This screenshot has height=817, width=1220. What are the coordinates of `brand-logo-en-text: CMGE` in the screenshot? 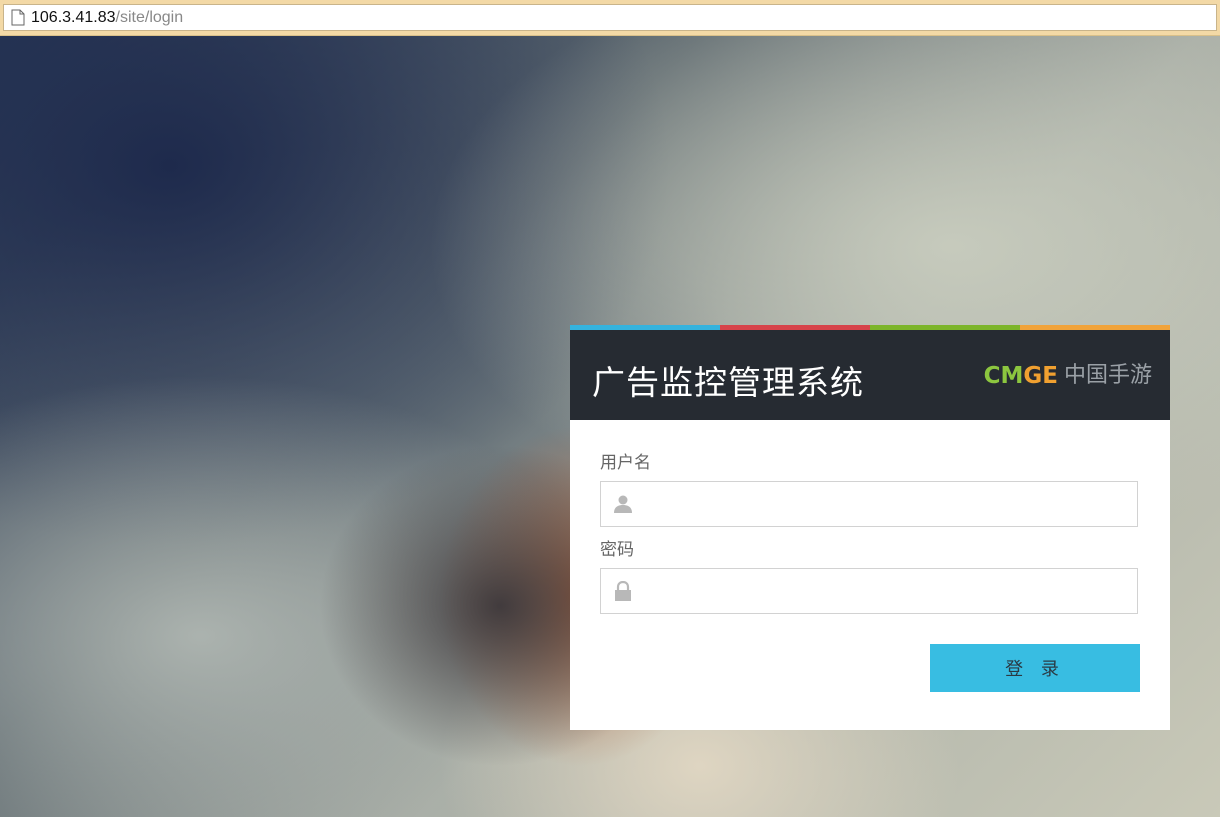 It's located at (1021, 376).